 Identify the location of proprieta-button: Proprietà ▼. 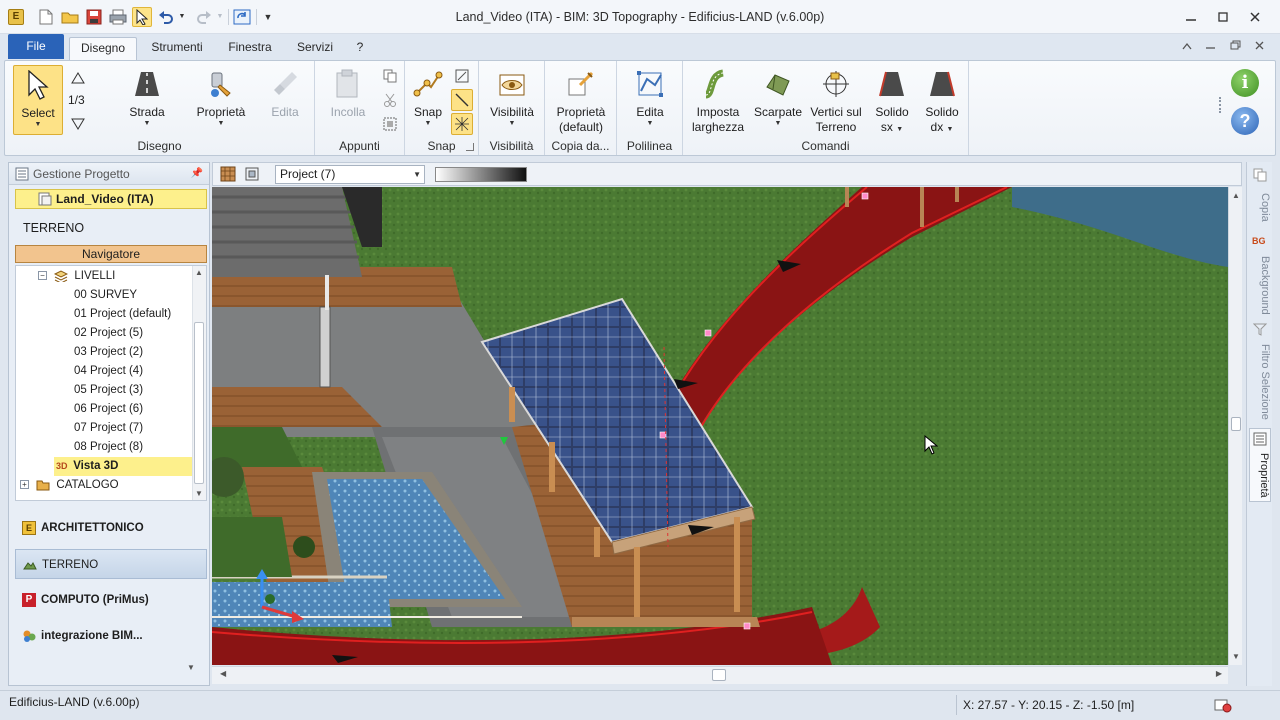
(221, 96).